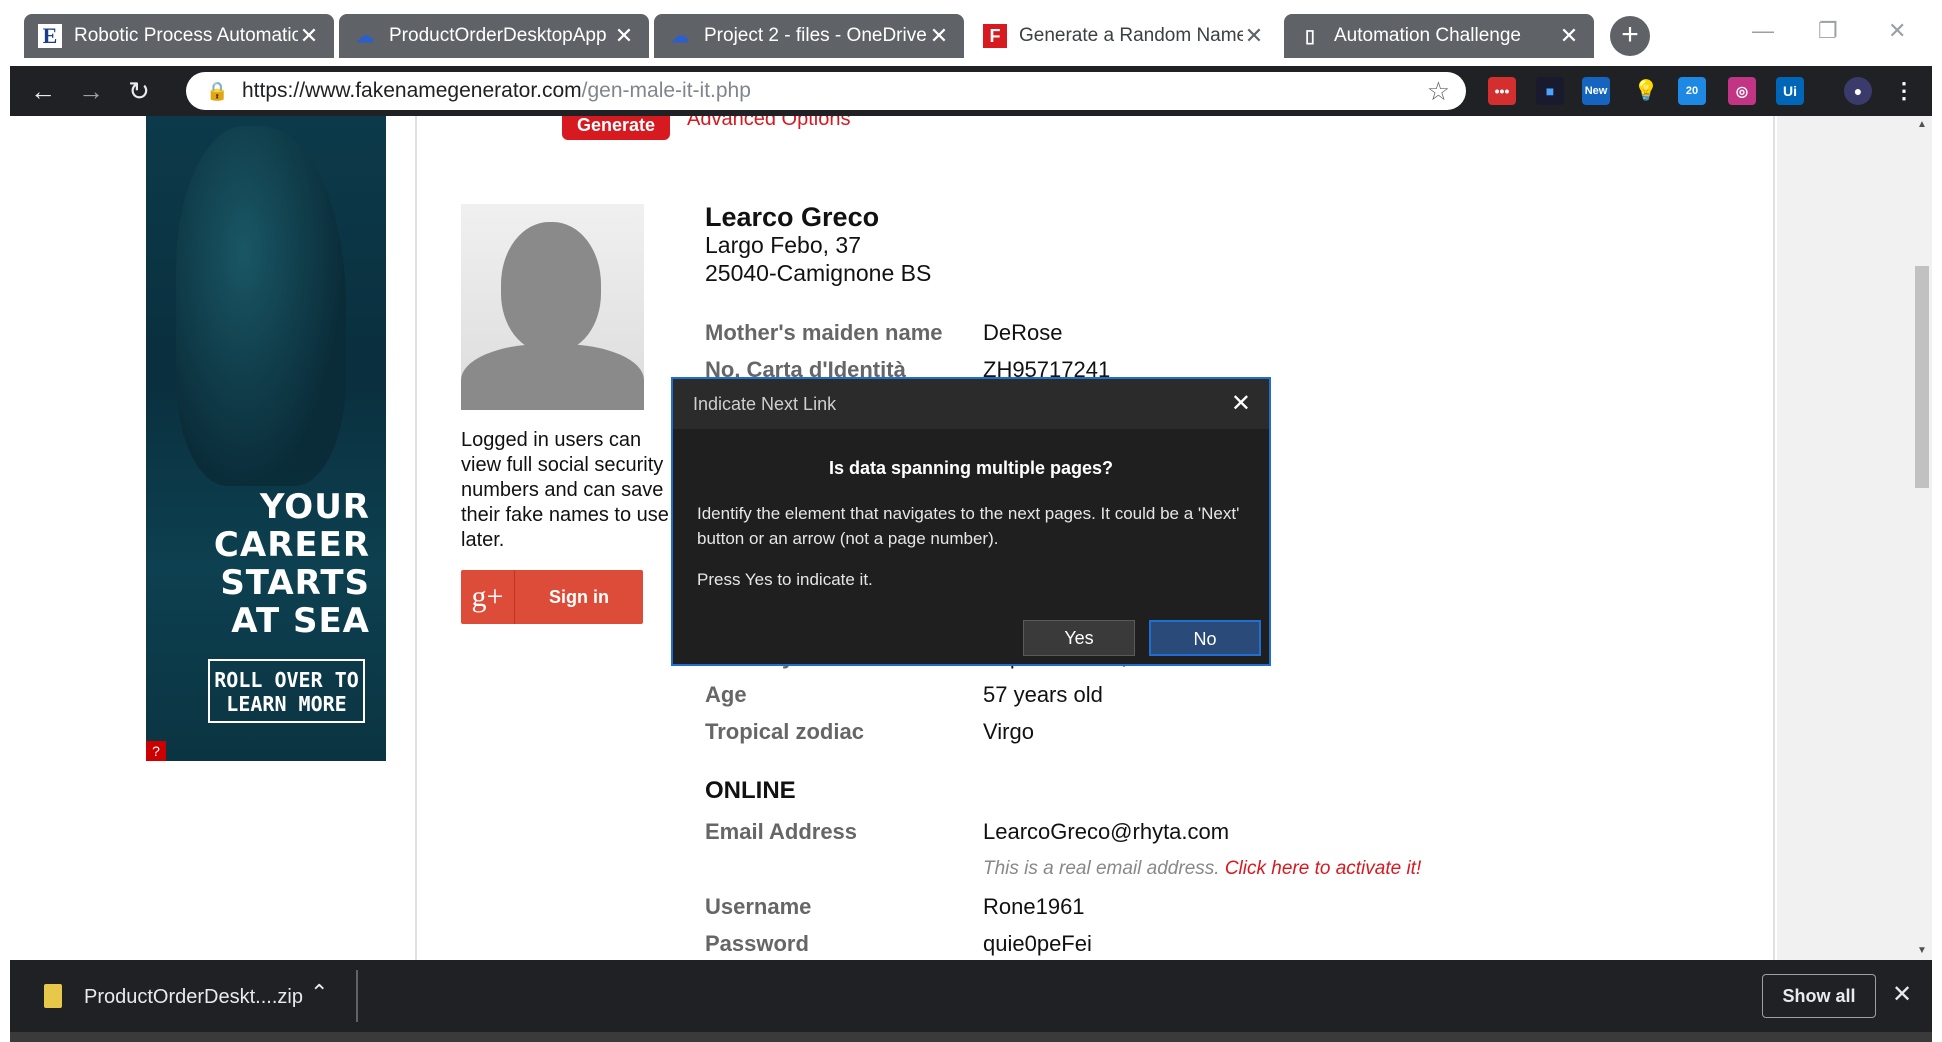 The height and width of the screenshot is (1042, 1942). Describe the element at coordinates (50, 35) in the screenshot. I see `letter-e-icon: E` at that location.